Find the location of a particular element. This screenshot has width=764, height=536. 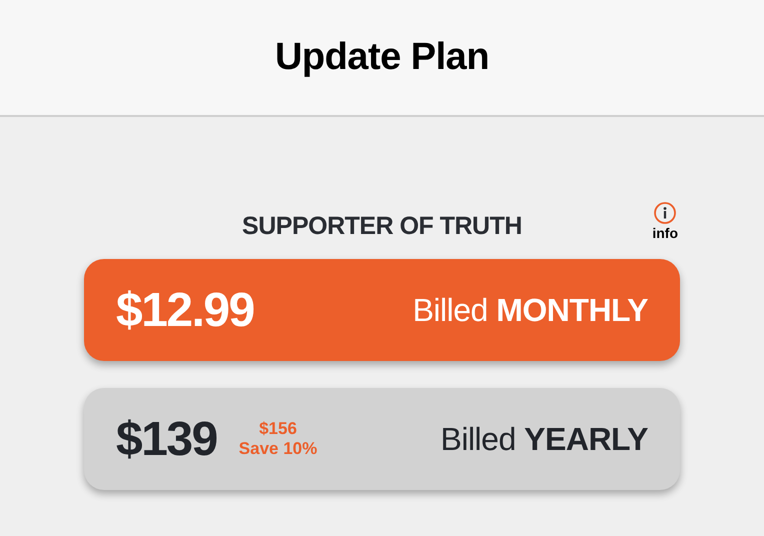

info-icon is located at coordinates (665, 213).